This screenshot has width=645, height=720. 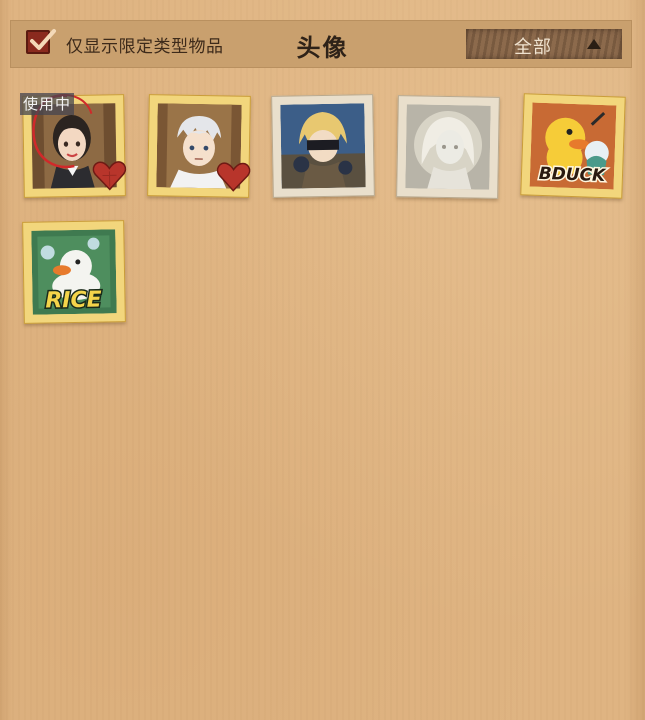 I want to click on avatar-white-statue, so click(x=448, y=147).